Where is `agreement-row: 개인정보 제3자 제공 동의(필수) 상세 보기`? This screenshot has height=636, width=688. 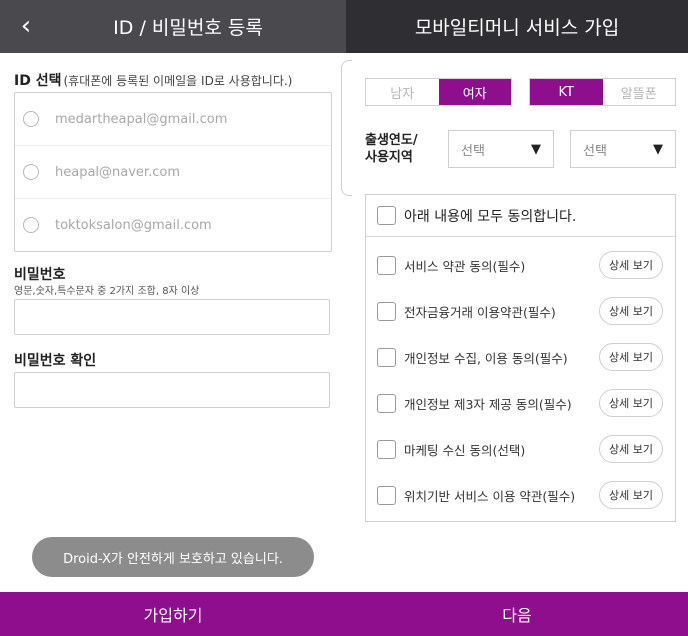 agreement-row: 개인정보 제3자 제공 동의(필수) 상세 보기 is located at coordinates (520, 403).